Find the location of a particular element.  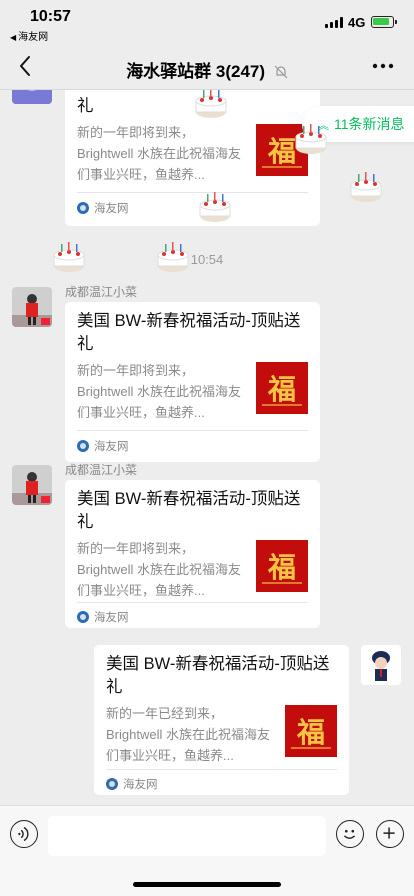

back-app-label: 海友网 is located at coordinates (33, 37).